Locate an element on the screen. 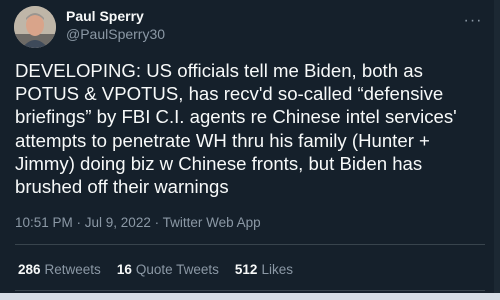  engagement-stats: 286 Retweets 16 Quote Tweets 512 Likes is located at coordinates (155, 269).